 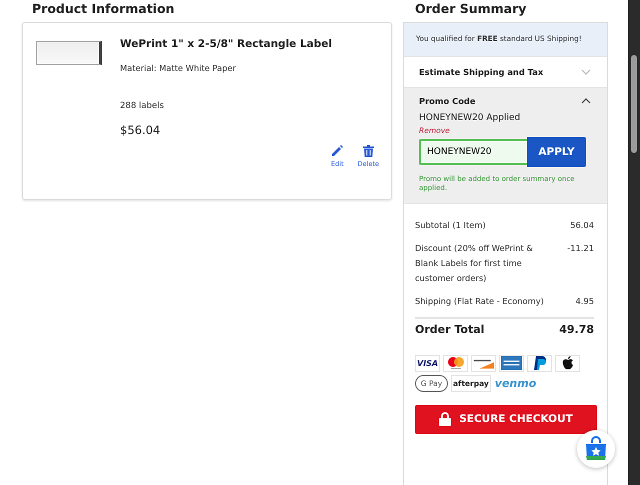 I want to click on price-text: $56.04, so click(x=141, y=130).